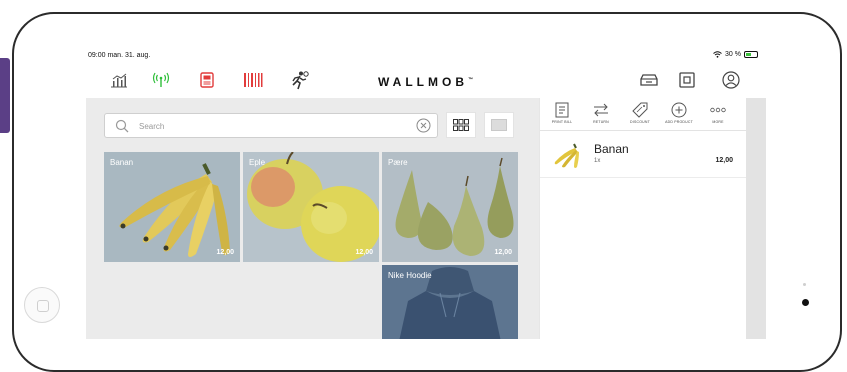 Image resolution: width=847 pixels, height=372 pixels. Describe the element at coordinates (410, 275) in the screenshot. I see `product-name: Nike Hoodie` at that location.